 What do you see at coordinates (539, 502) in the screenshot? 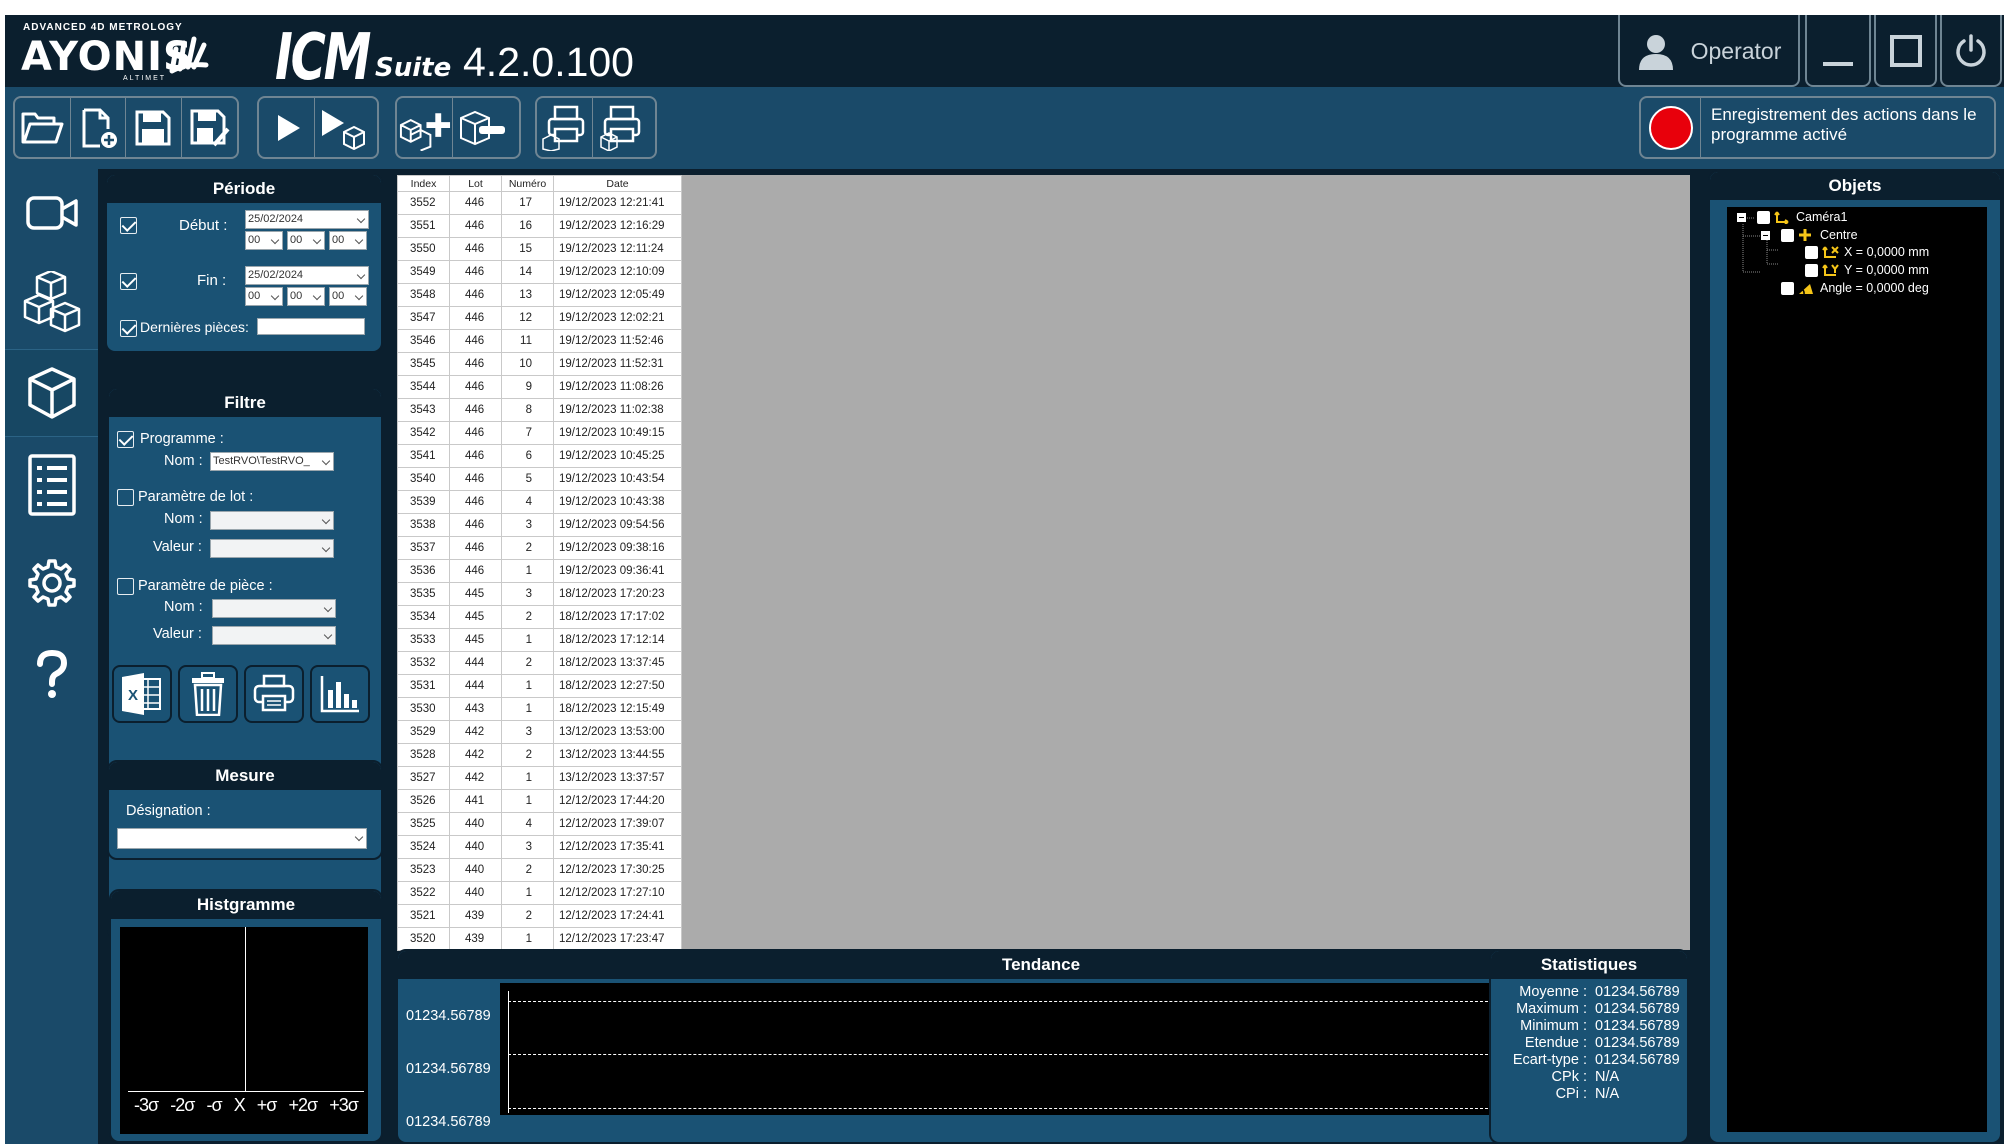
I see `table-row: 3539 446 4 19/12/2023 10:43:38` at bounding box center [539, 502].